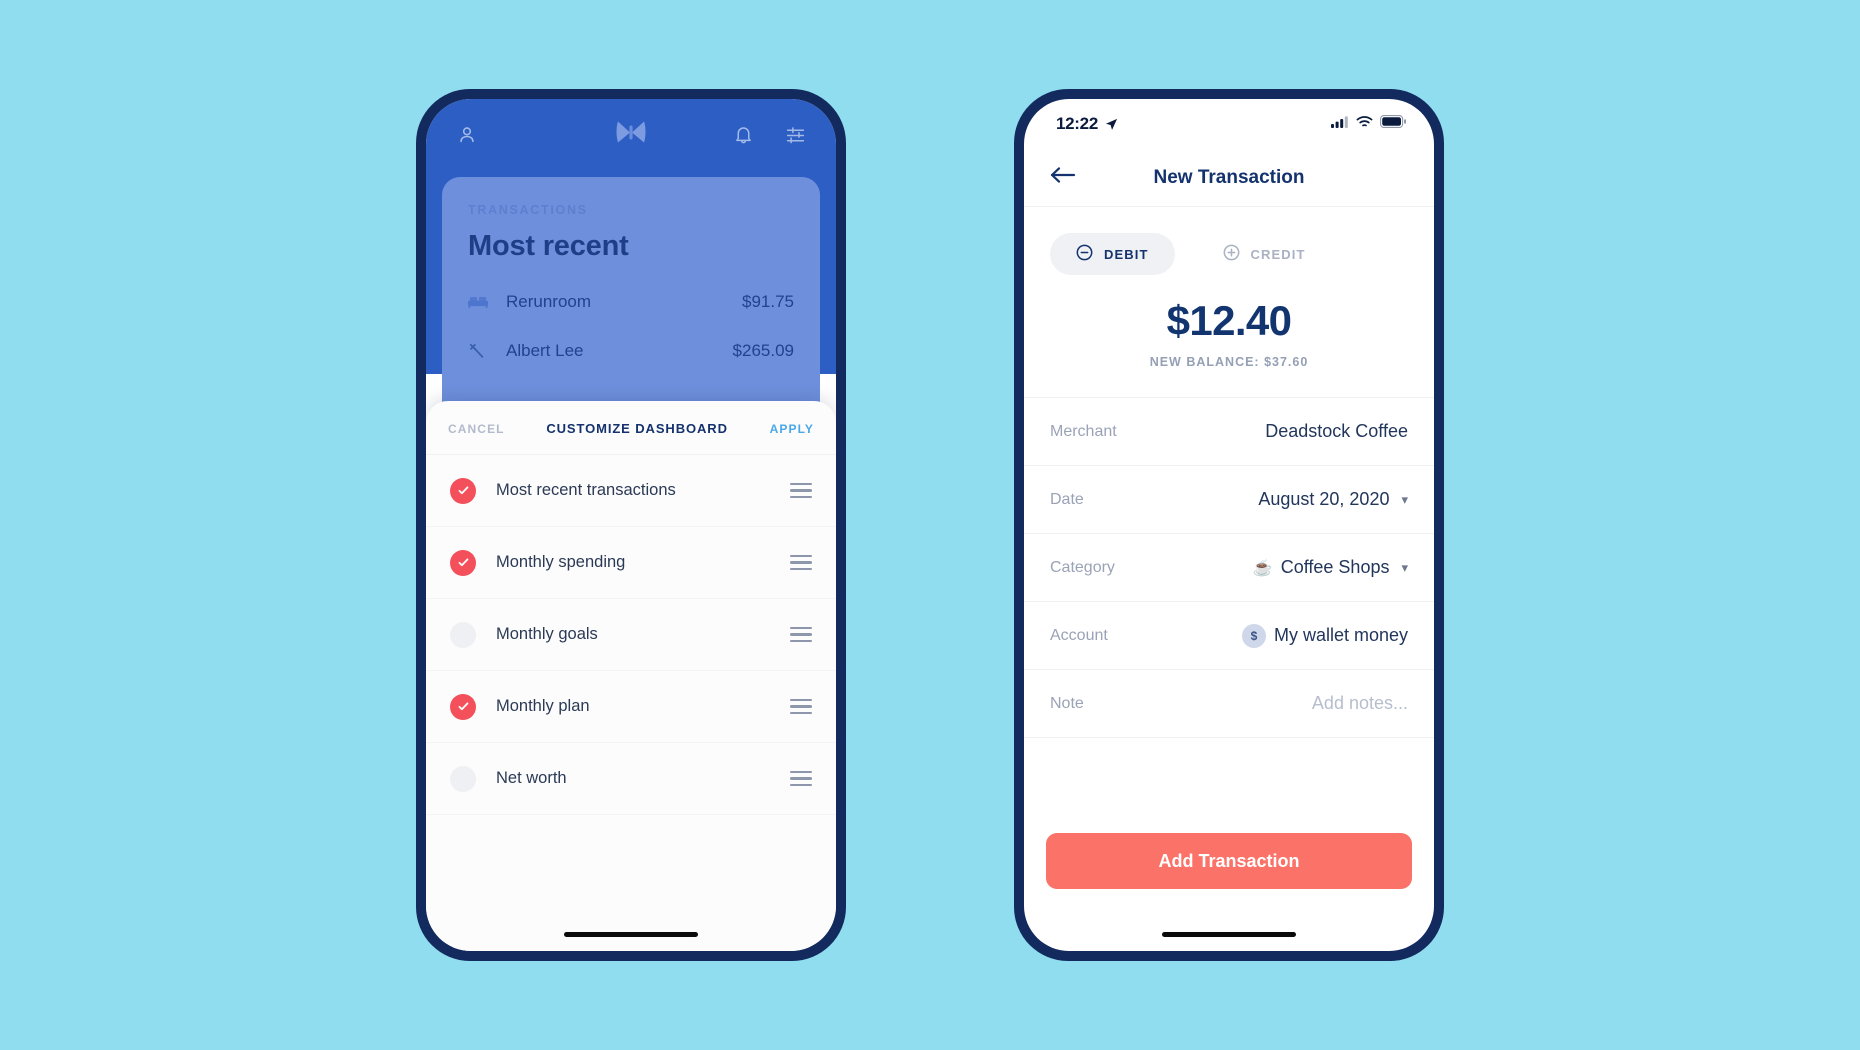 This screenshot has width=1860, height=1050. I want to click on bell-icon, so click(743, 135).